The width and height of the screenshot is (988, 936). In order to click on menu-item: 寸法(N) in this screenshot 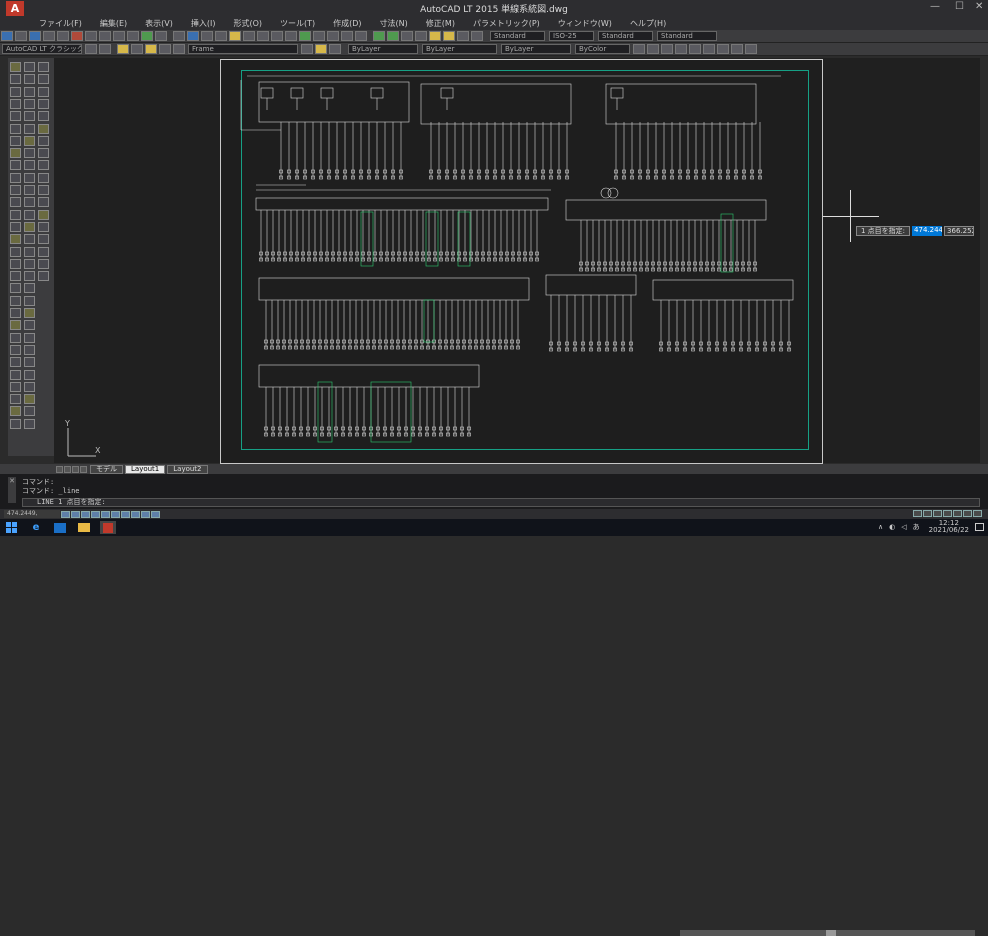, I will do `click(394, 23)`.